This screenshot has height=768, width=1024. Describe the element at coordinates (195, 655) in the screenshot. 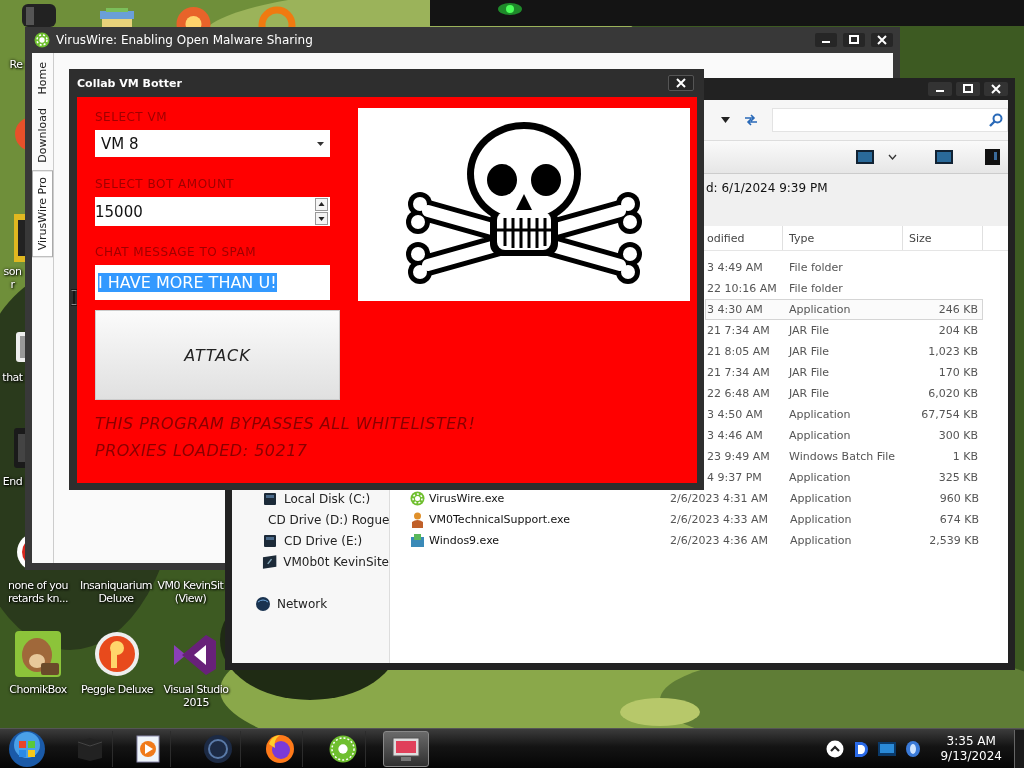

I see `bow-tie-icon` at that location.